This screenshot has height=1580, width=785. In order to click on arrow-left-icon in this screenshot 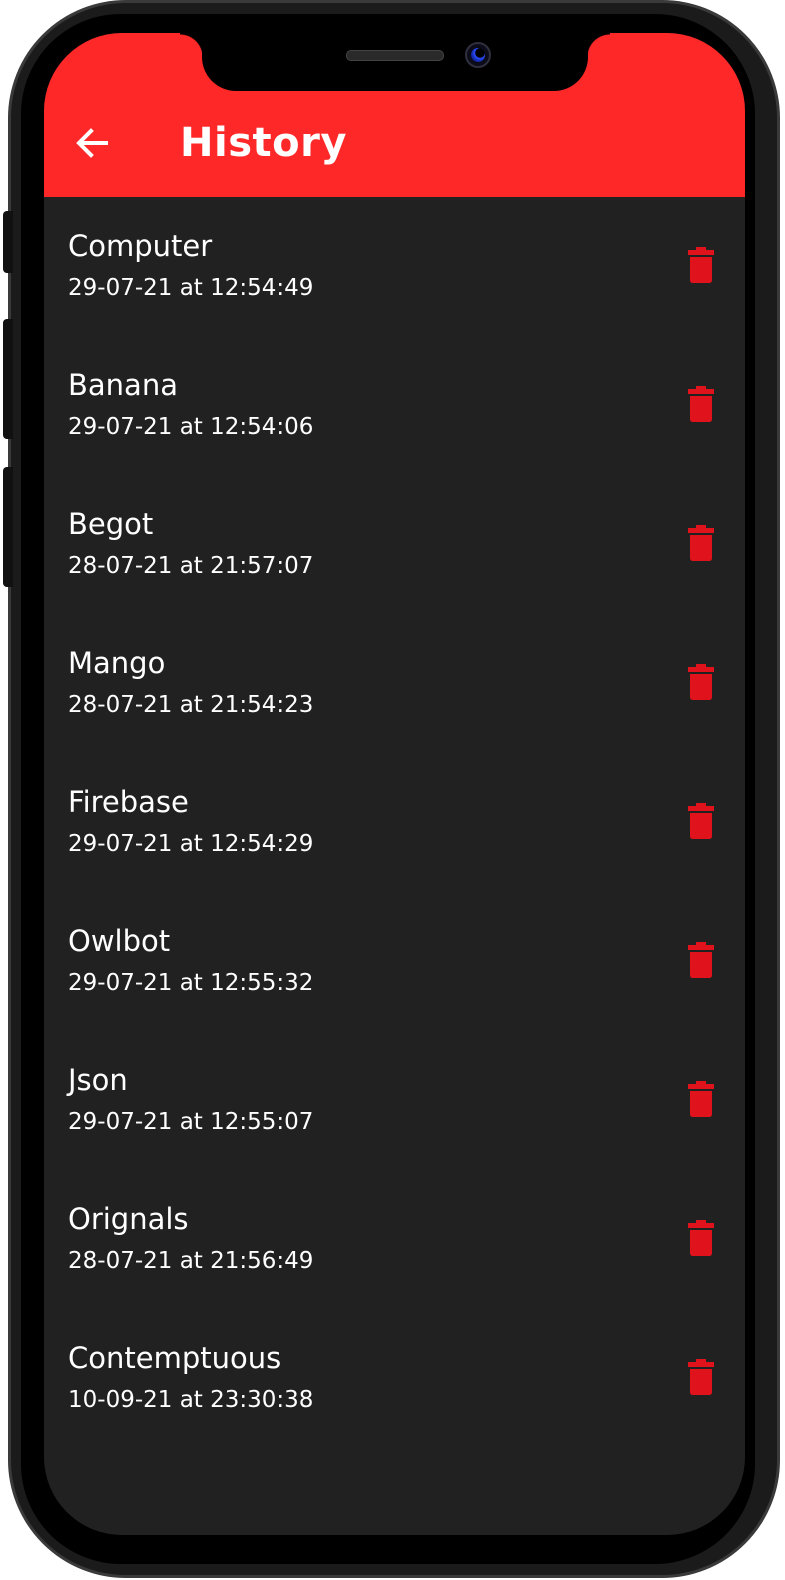, I will do `click(92, 143)`.